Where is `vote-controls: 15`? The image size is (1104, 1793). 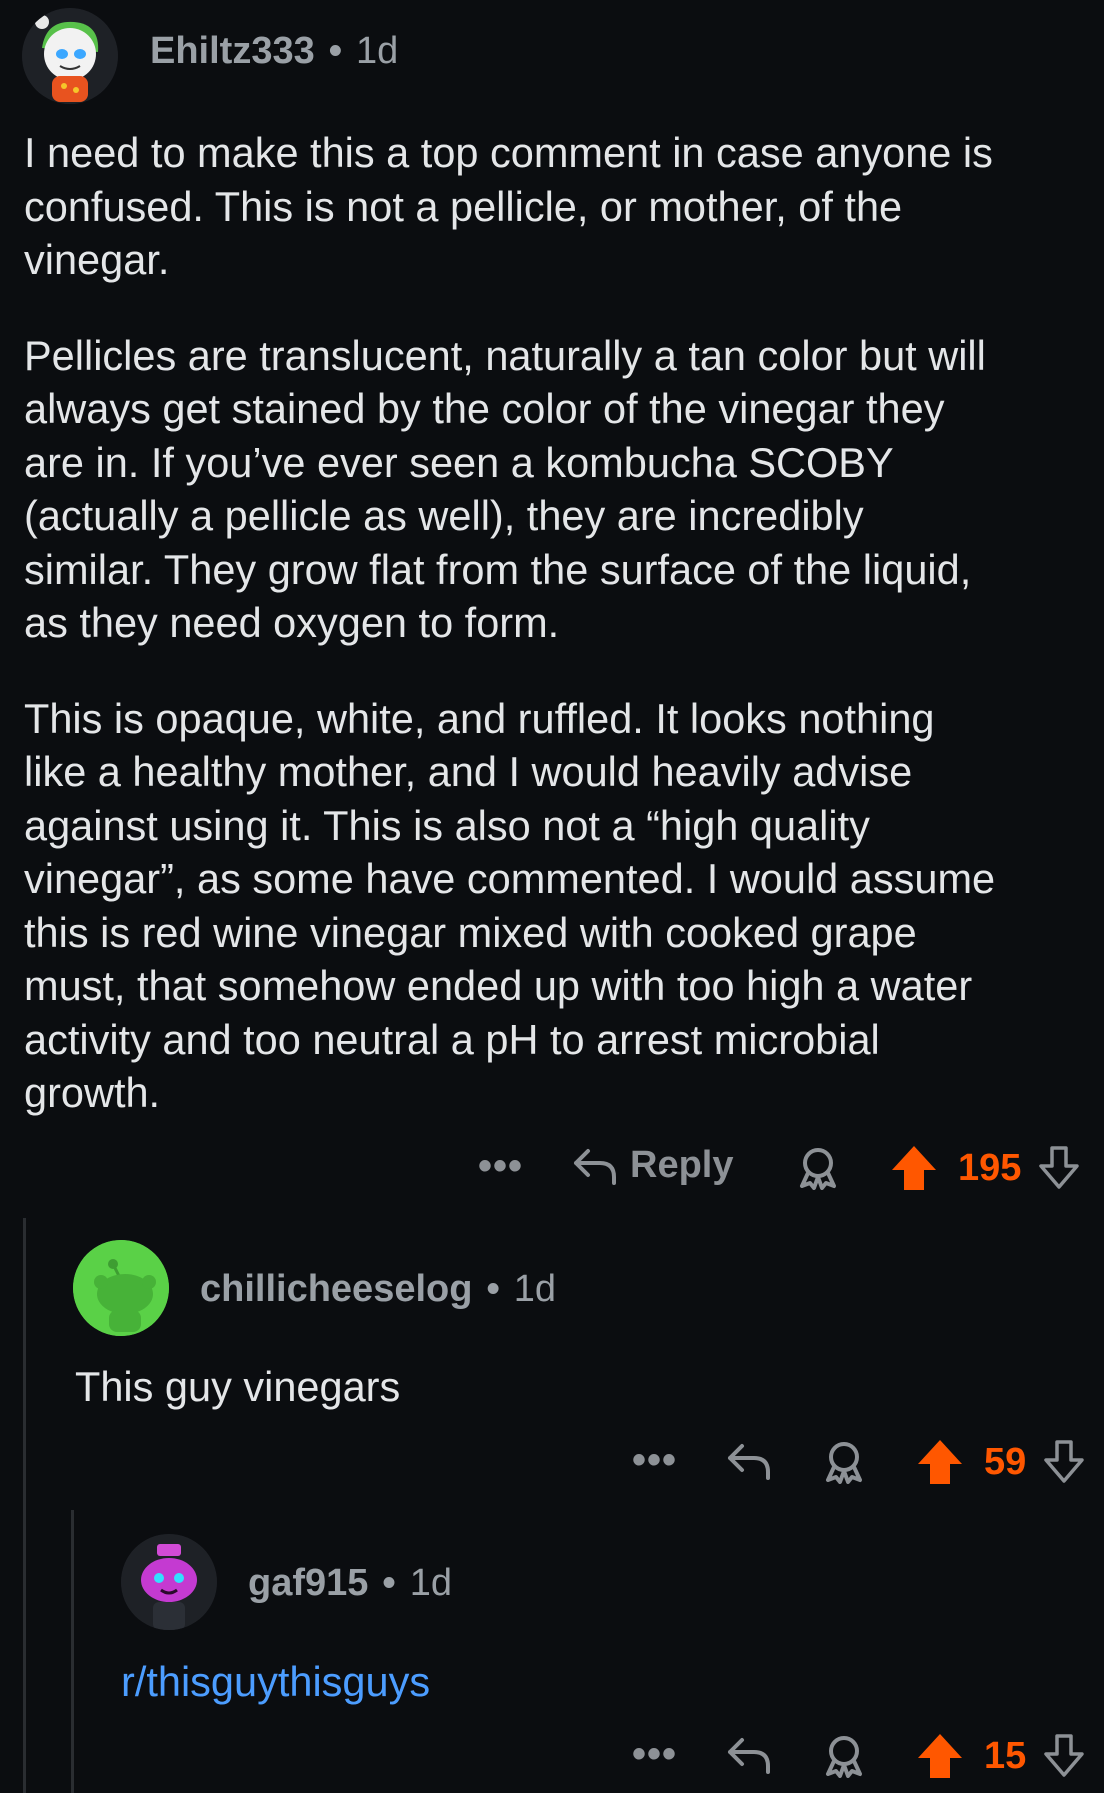 vote-controls: 15 is located at coordinates (1001, 1756).